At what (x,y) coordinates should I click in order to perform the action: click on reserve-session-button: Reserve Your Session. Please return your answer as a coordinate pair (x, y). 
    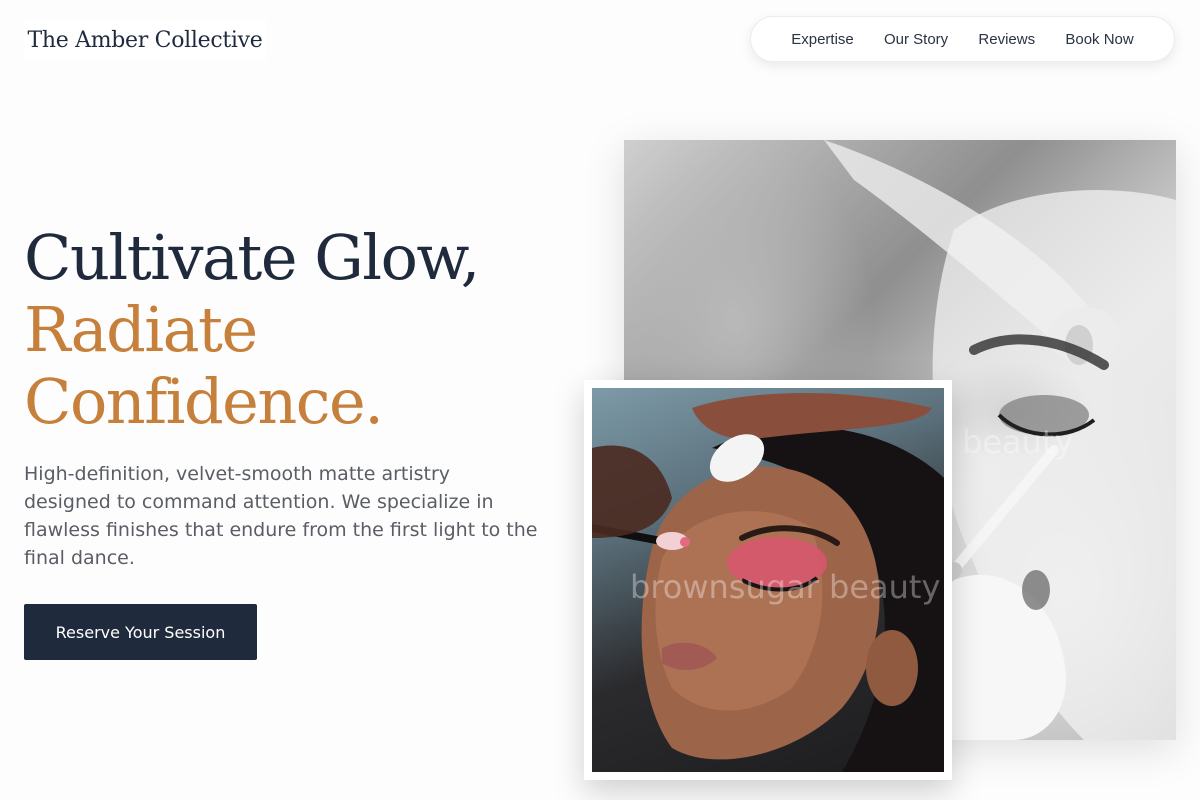
    Looking at the image, I should click on (140, 632).